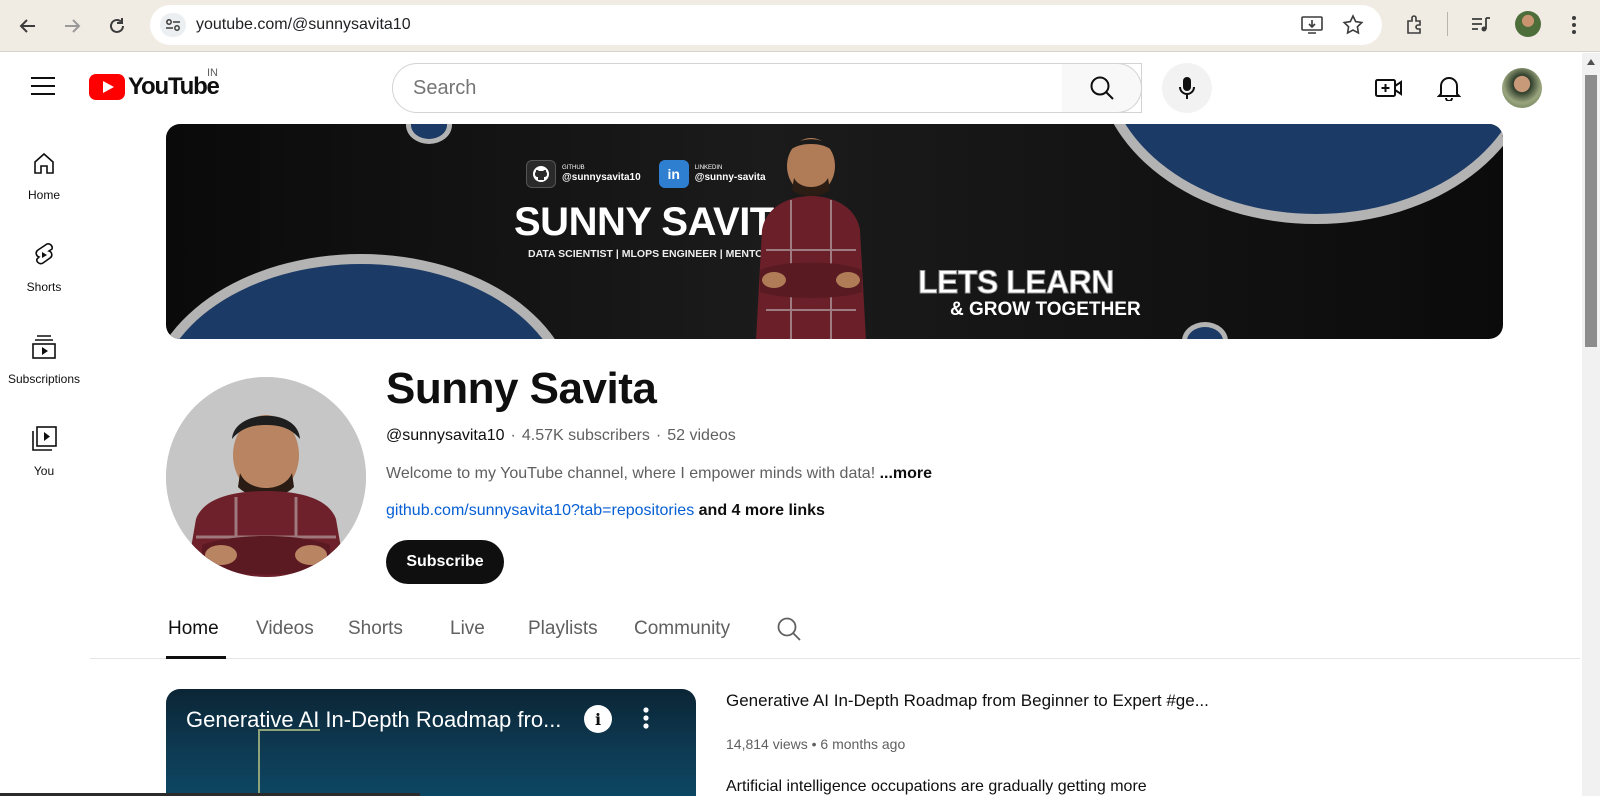 The width and height of the screenshot is (1600, 796). I want to click on browser-toolbar: youtube.com/@sunnysavita10, so click(800, 26).